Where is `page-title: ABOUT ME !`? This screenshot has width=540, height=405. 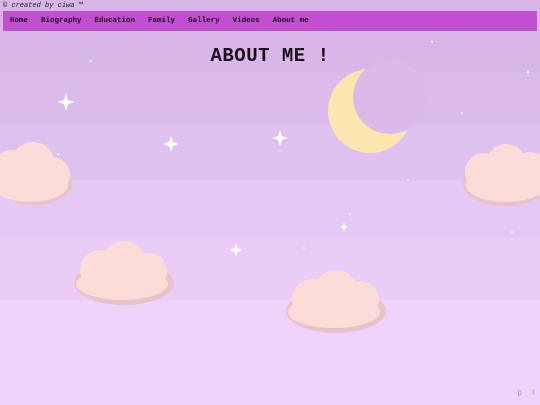 page-title: ABOUT ME ! is located at coordinates (270, 56).